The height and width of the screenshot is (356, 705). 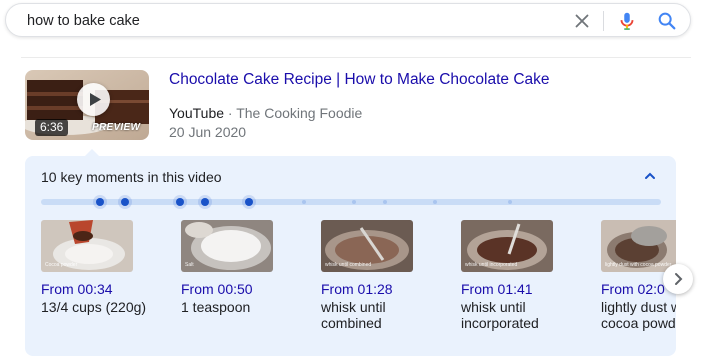 I want to click on key-moment-item: Salt From 00:50 1 teaspoon, so click(x=248, y=267).